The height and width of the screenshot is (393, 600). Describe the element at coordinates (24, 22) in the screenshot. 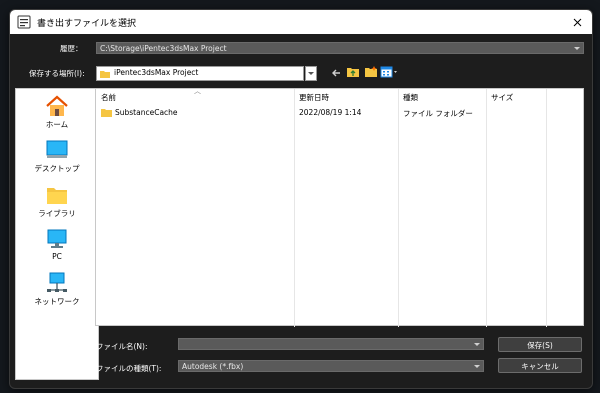

I see `app-icon` at that location.